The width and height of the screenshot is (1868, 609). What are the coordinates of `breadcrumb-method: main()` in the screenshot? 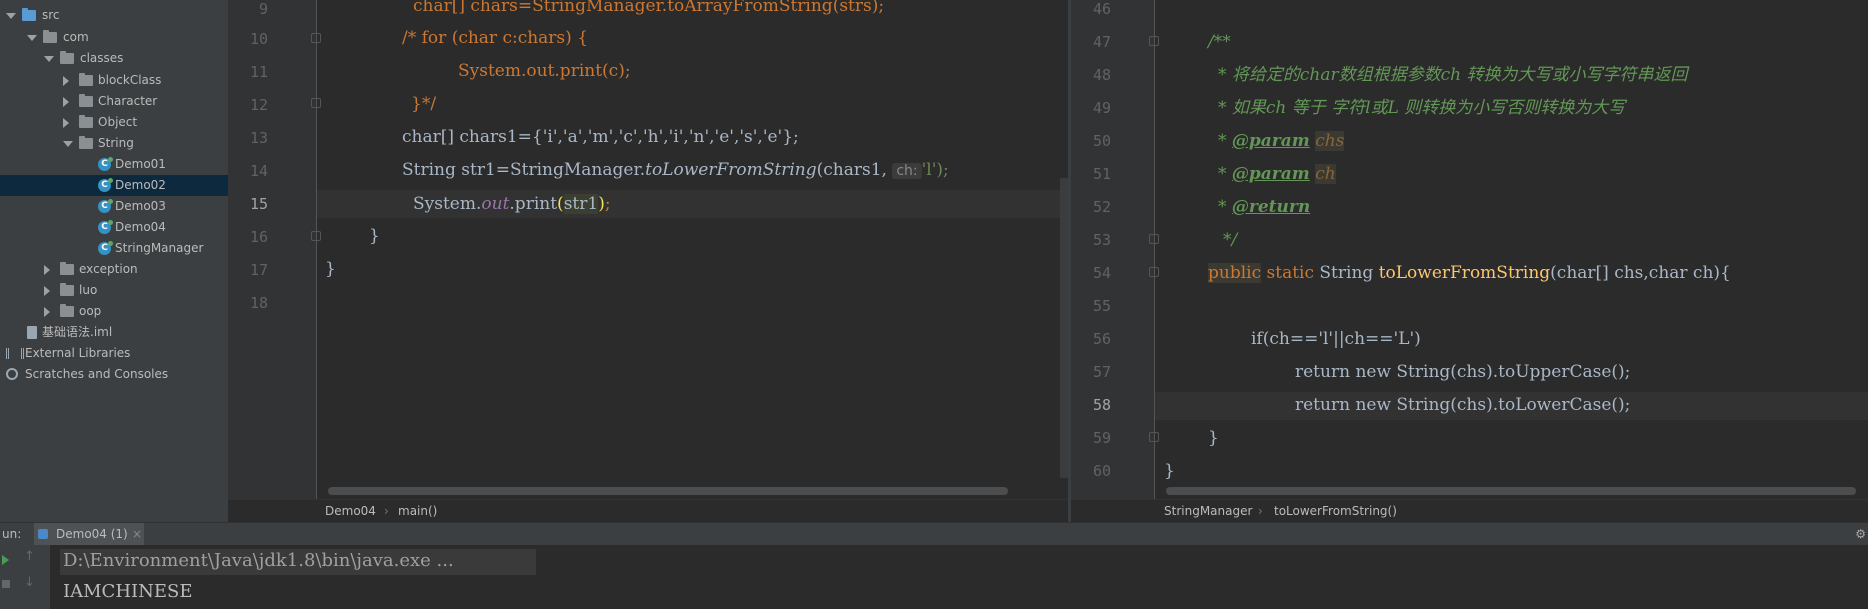 It's located at (417, 511).